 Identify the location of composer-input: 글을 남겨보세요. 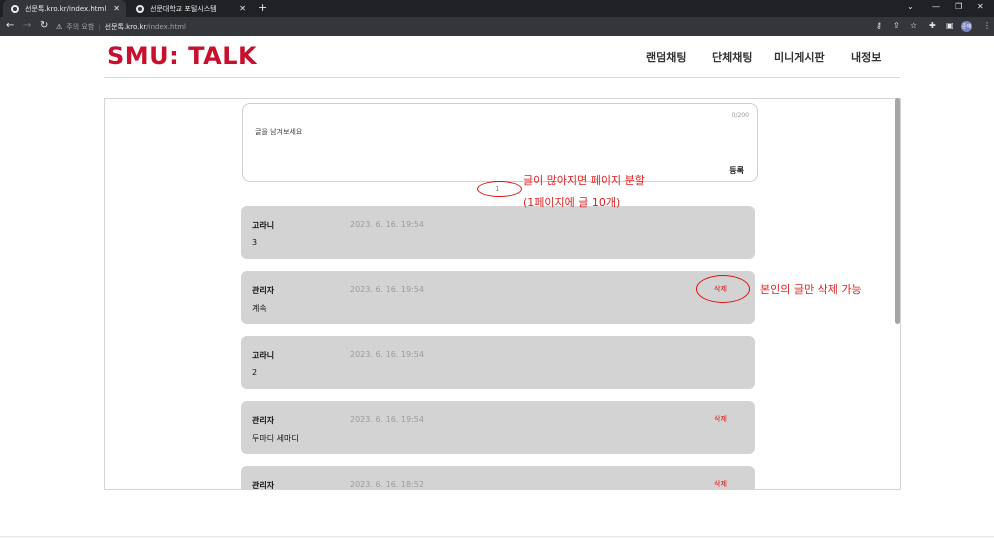
(278, 132).